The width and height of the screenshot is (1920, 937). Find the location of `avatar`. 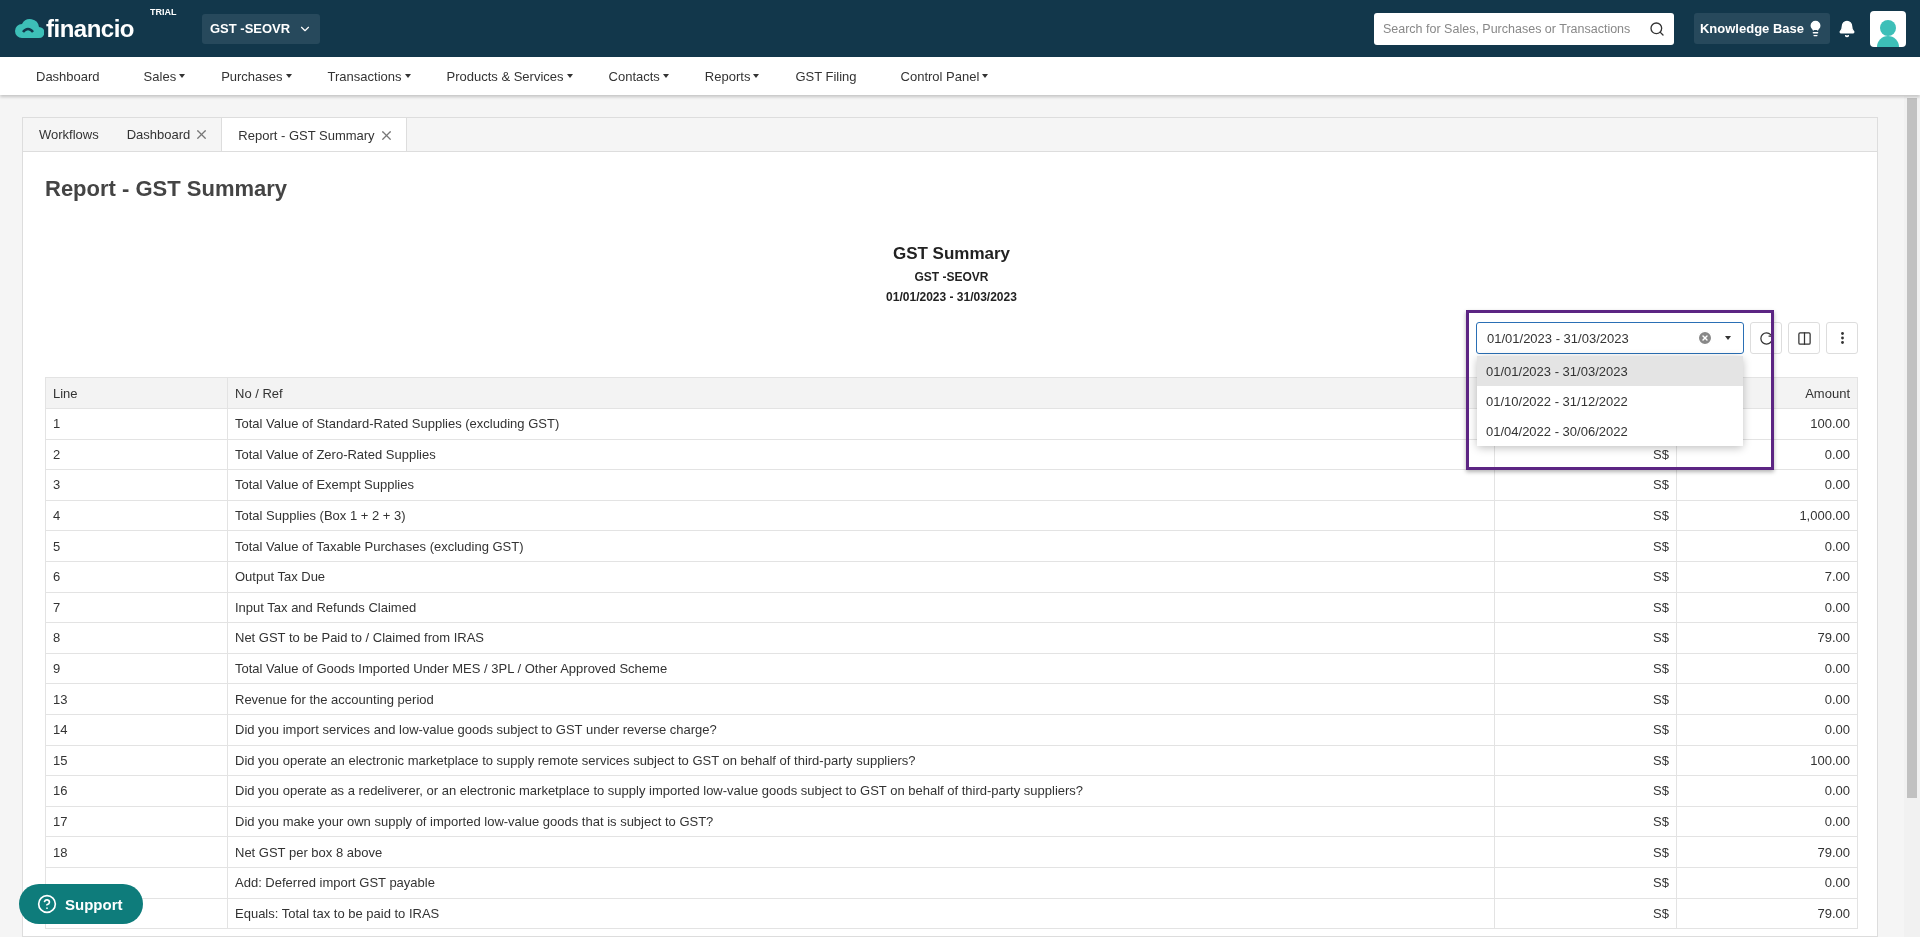

avatar is located at coordinates (1888, 28).